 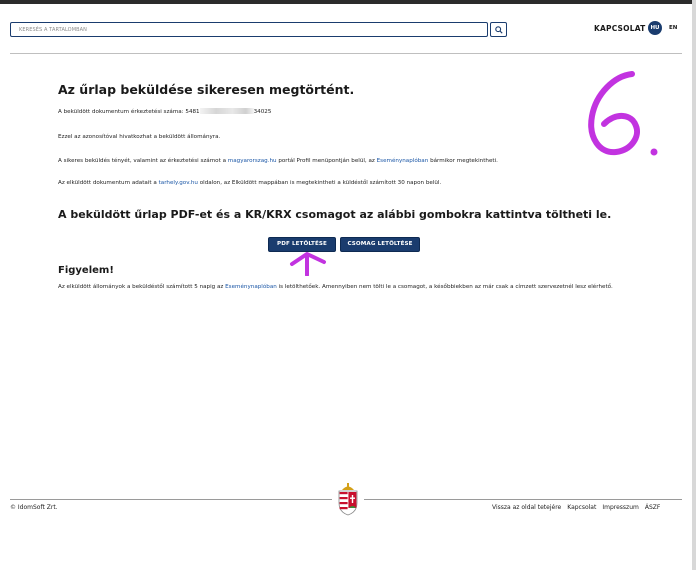 I want to click on event-log-link-2: Eseménynaplóban, so click(x=251, y=287).